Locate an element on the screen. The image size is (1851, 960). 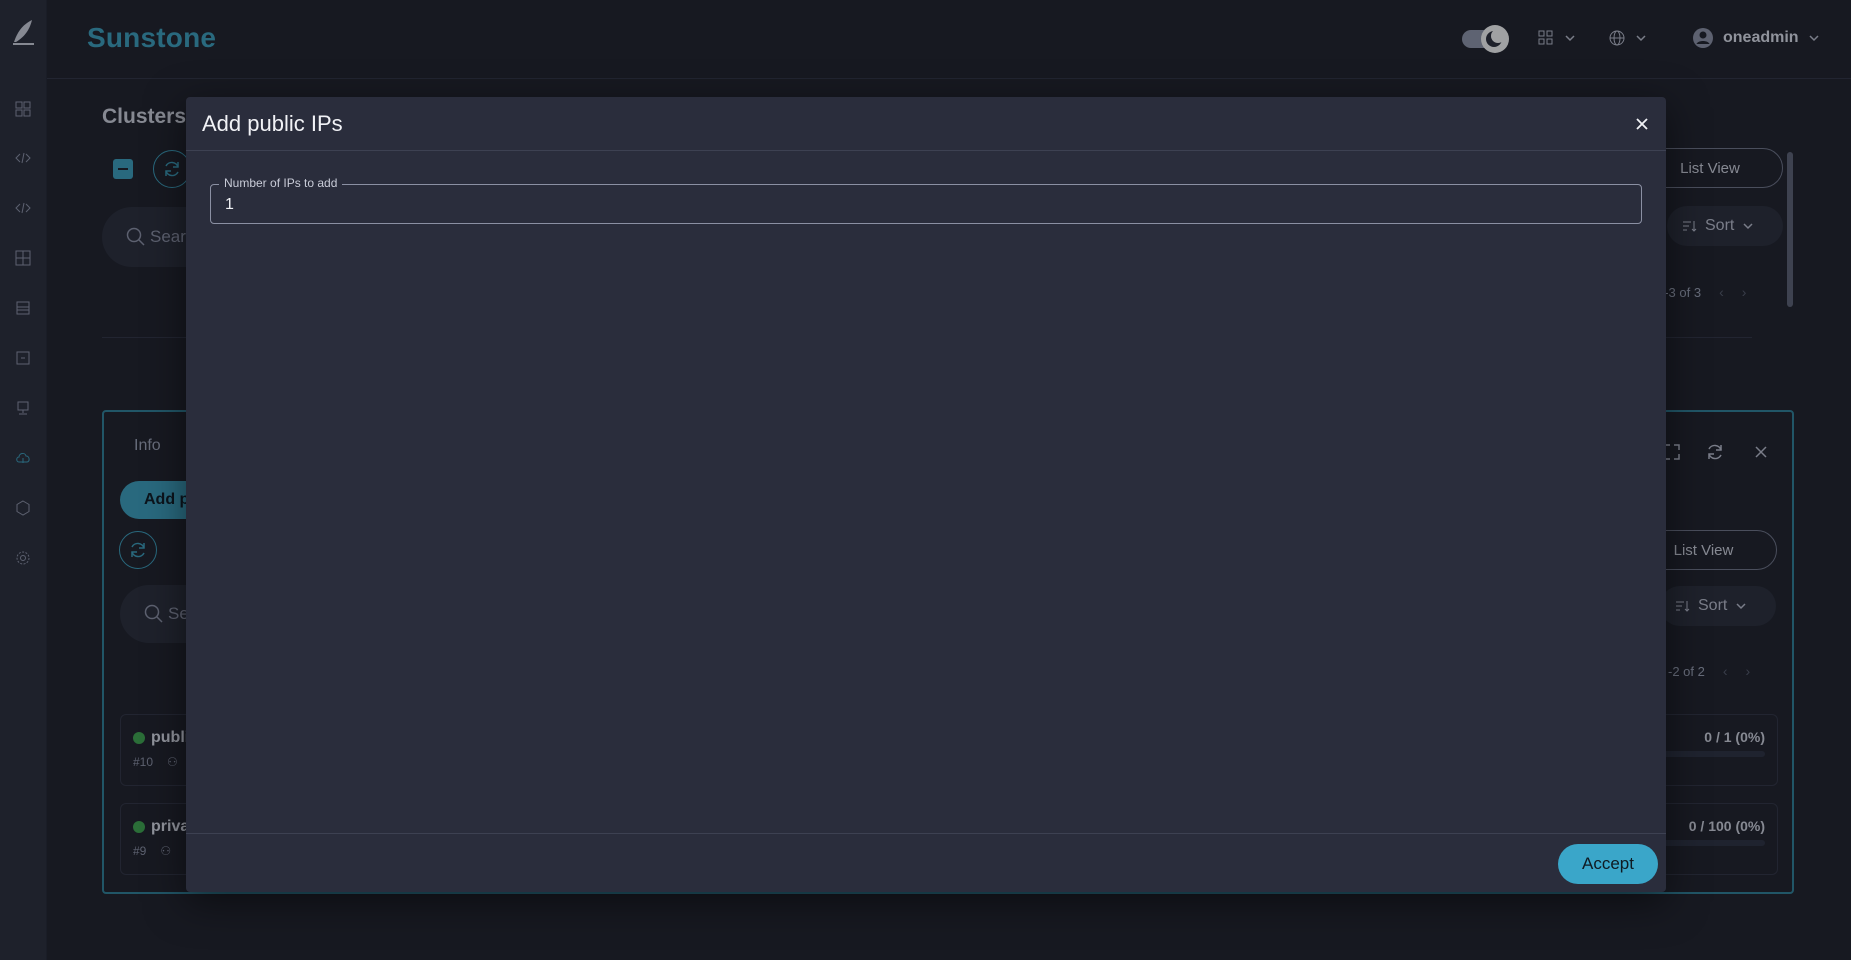
close-icon is located at coordinates (1642, 124).